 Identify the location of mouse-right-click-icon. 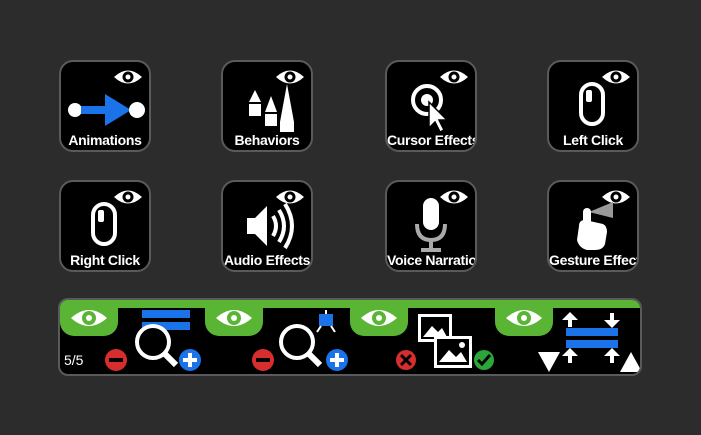
(104, 224).